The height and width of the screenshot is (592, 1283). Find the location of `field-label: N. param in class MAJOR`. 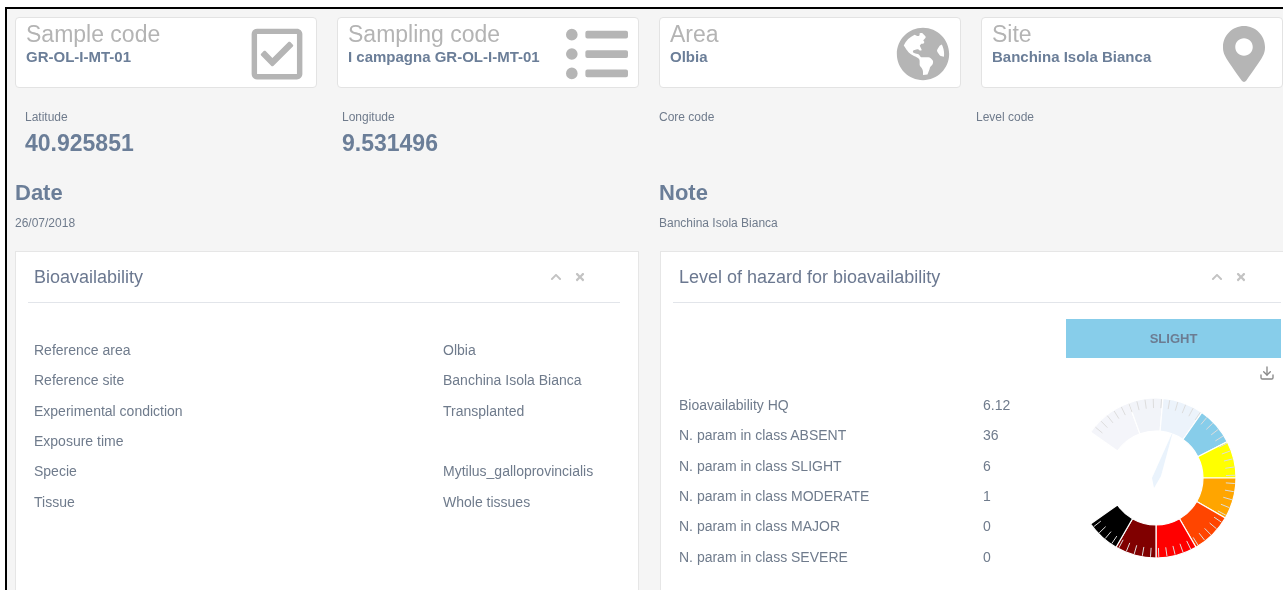

field-label: N. param in class MAJOR is located at coordinates (760, 526).